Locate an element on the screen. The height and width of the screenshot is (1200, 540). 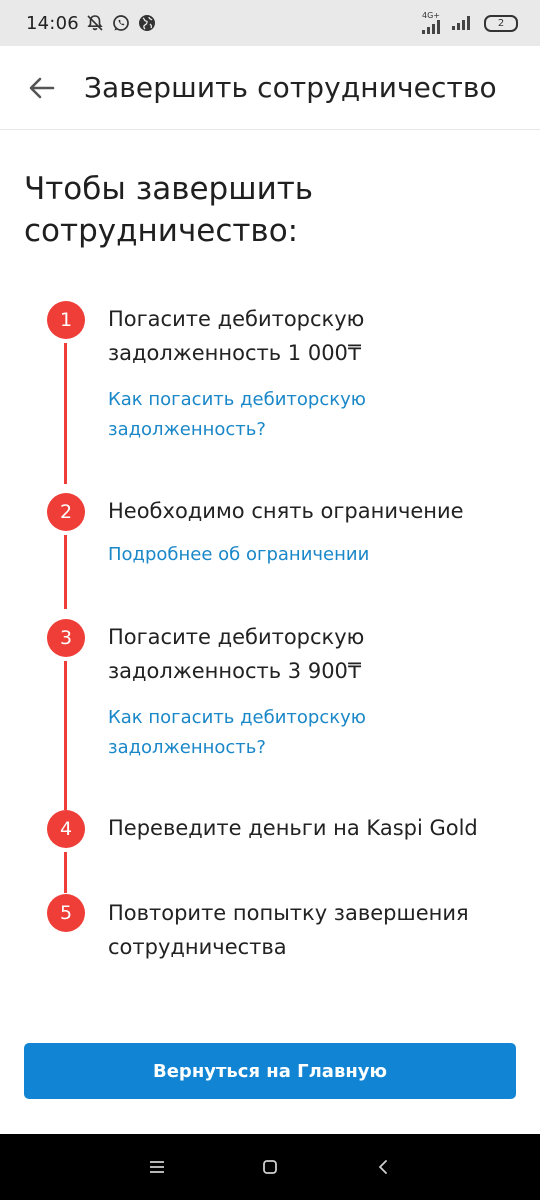
network-type-label: 4G+ is located at coordinates (431, 15).